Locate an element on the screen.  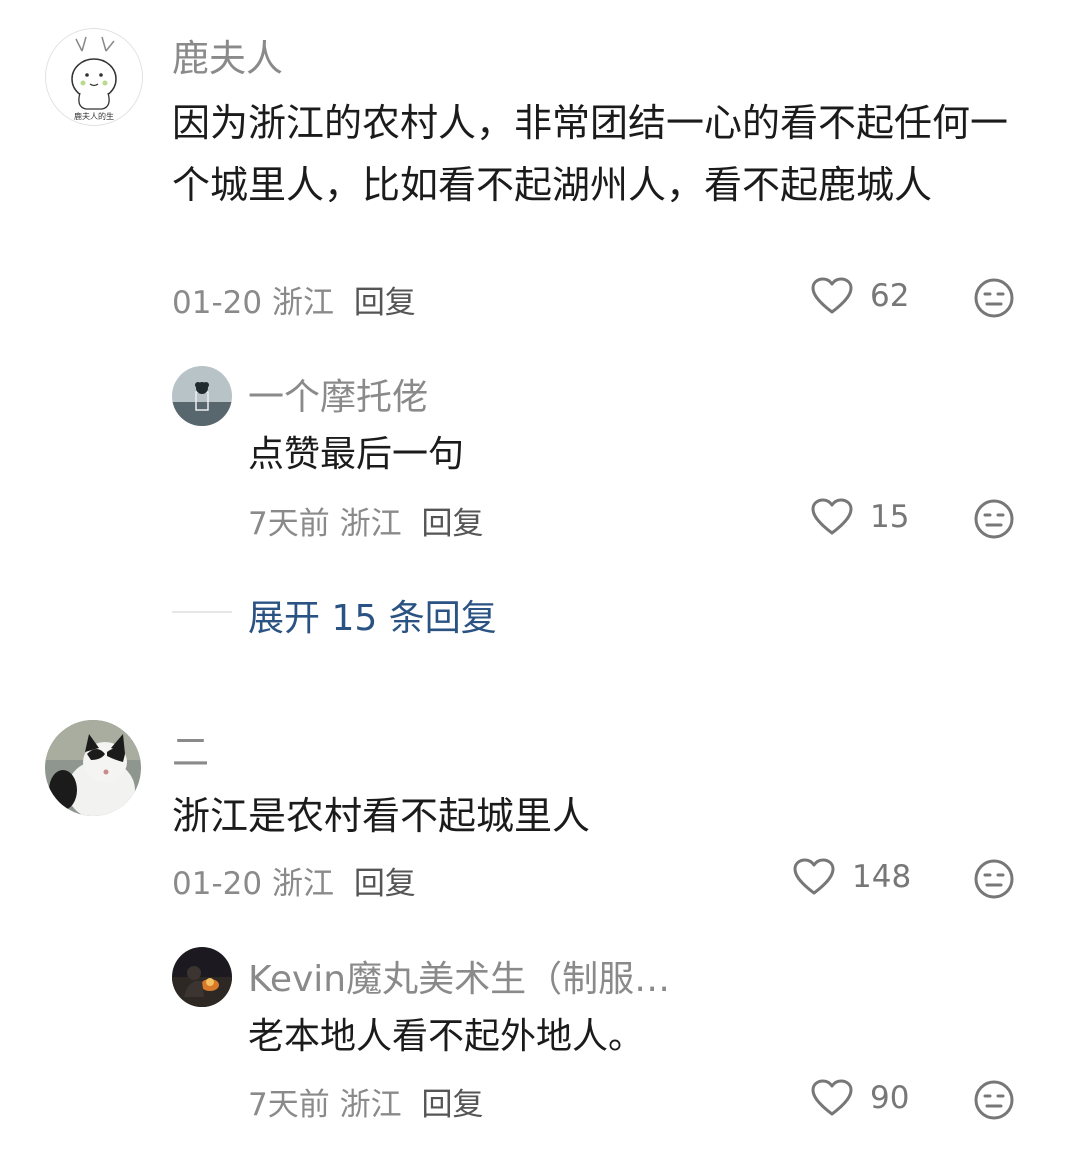
like-button: 90 is located at coordinates (859, 1098).